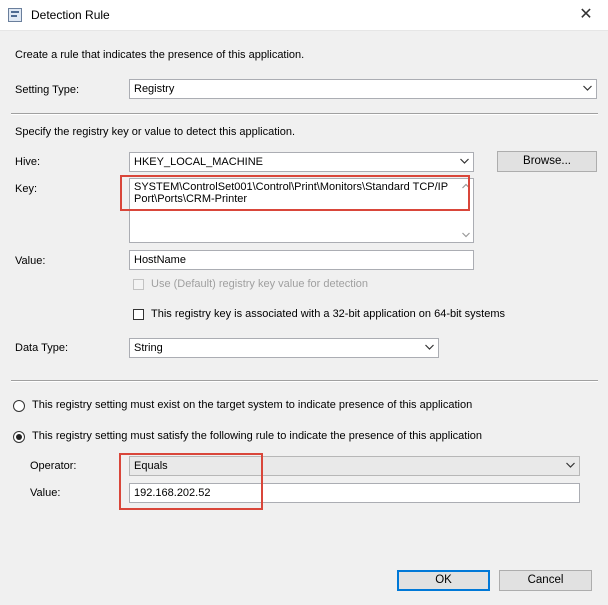  What do you see at coordinates (191, 199) in the screenshot?
I see `key-line-2: Port\Ports\CRM-Printer` at bounding box center [191, 199].